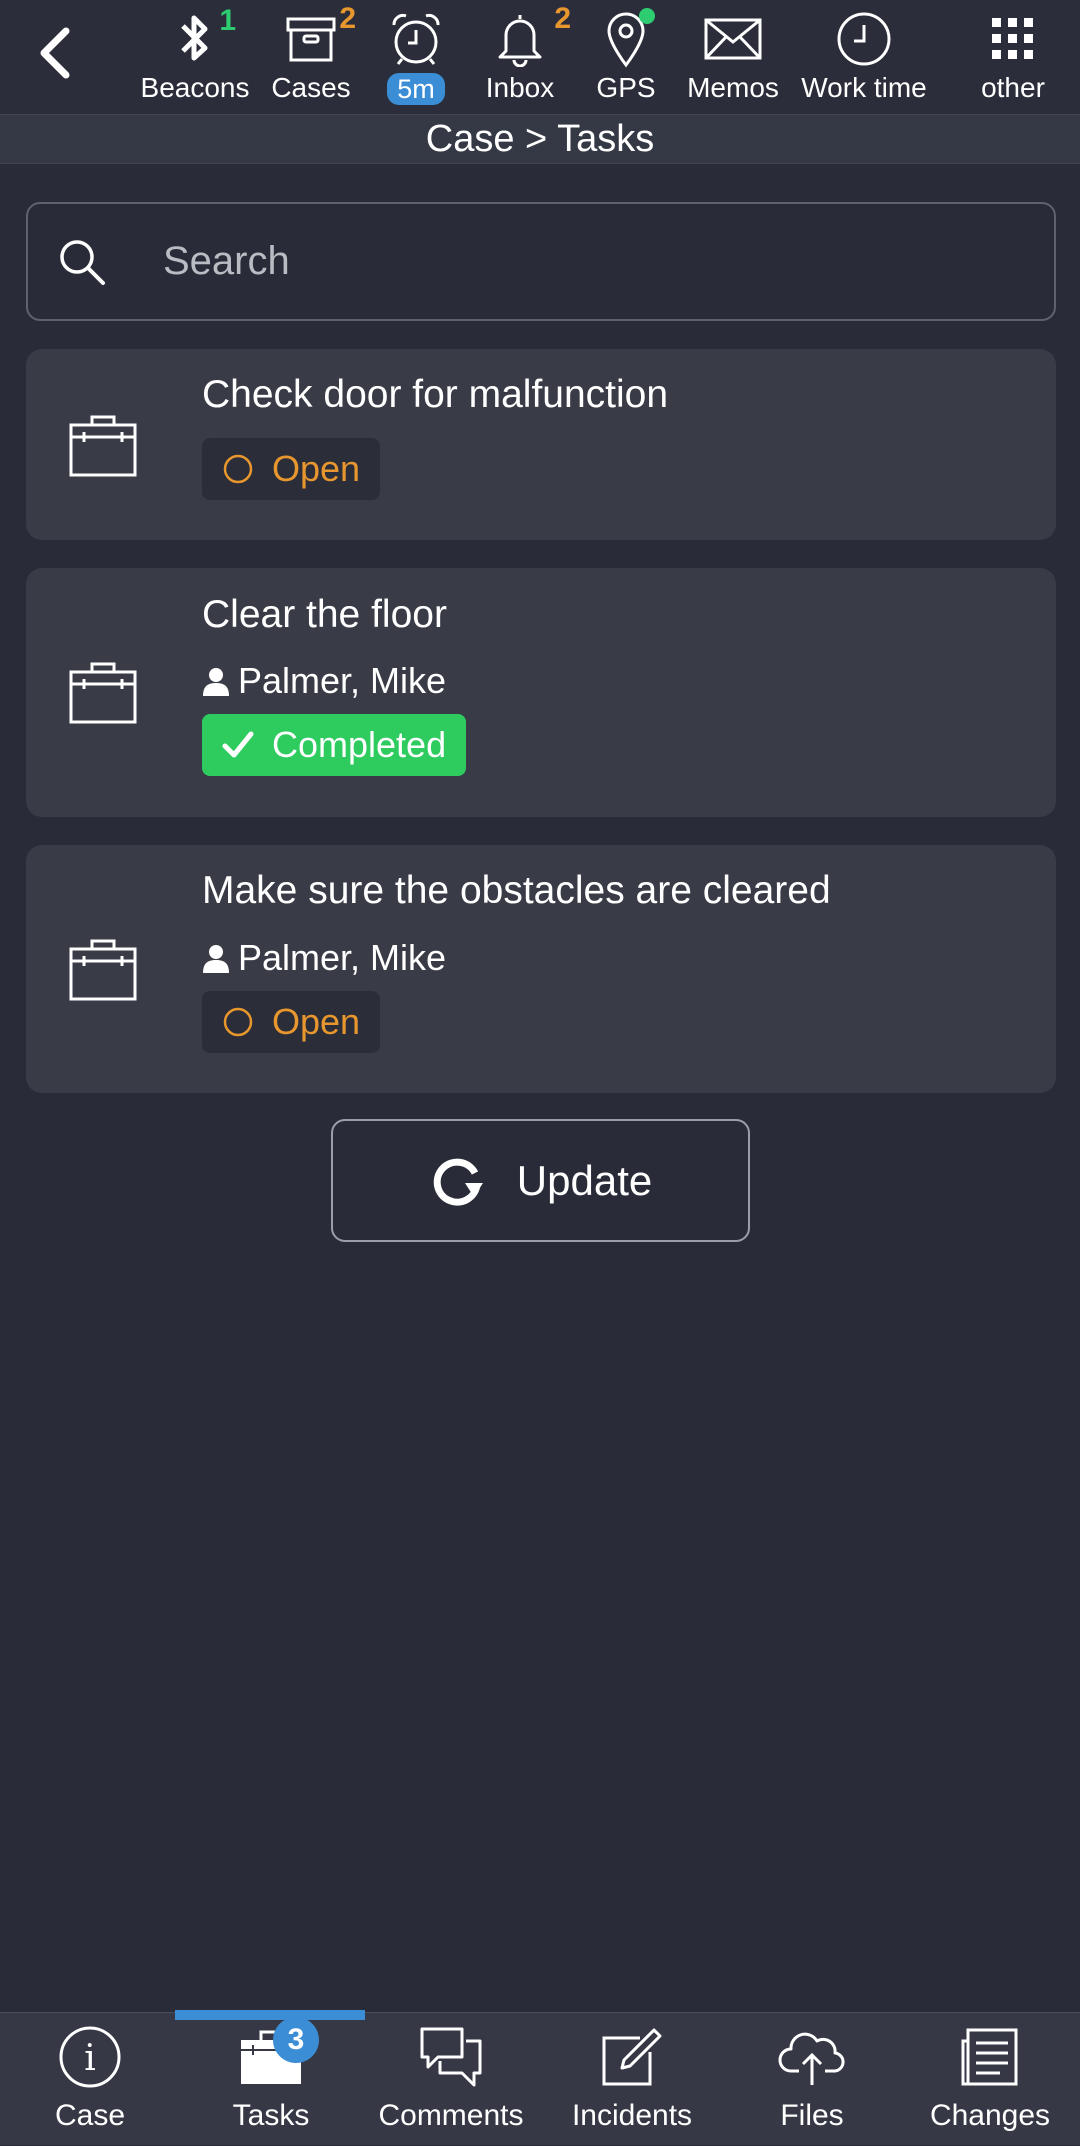 The height and width of the screenshot is (2146, 1080). Describe the element at coordinates (516, 890) in the screenshot. I see `task-title: Make sure the obstacles are cleared` at that location.